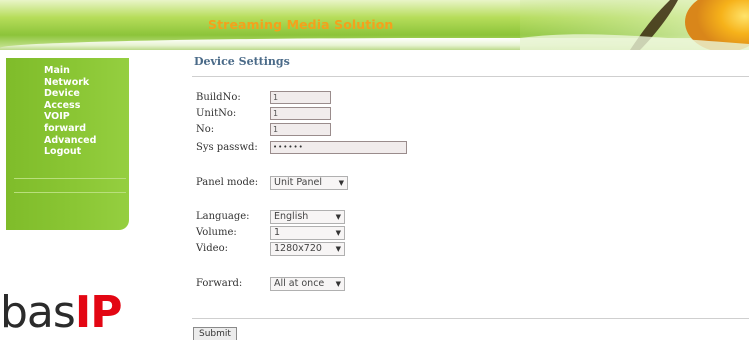 The width and height of the screenshot is (749, 341). What do you see at coordinates (38, 312) in the screenshot?
I see `logo-text-bas: bas` at bounding box center [38, 312].